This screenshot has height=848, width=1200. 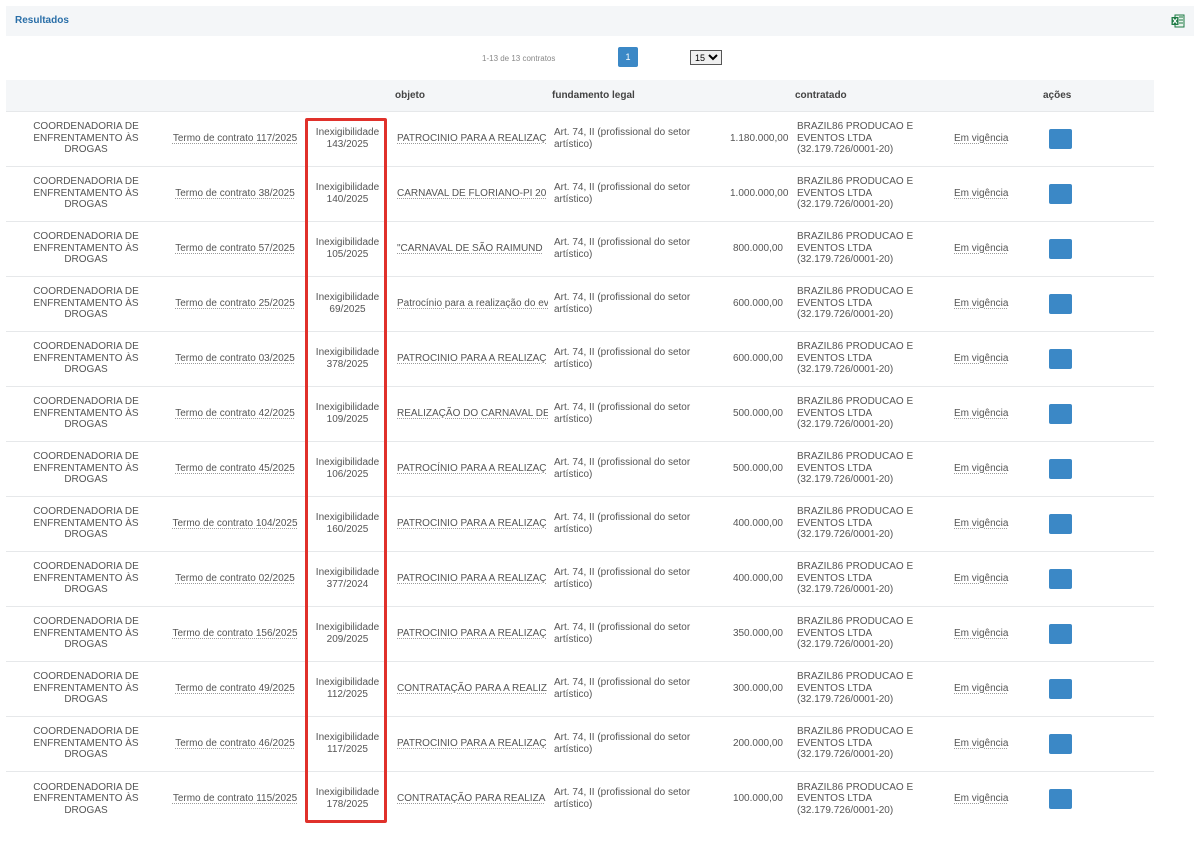 I want to click on cell-termo: Termo de contrato 02/2025, so click(x=235, y=578).